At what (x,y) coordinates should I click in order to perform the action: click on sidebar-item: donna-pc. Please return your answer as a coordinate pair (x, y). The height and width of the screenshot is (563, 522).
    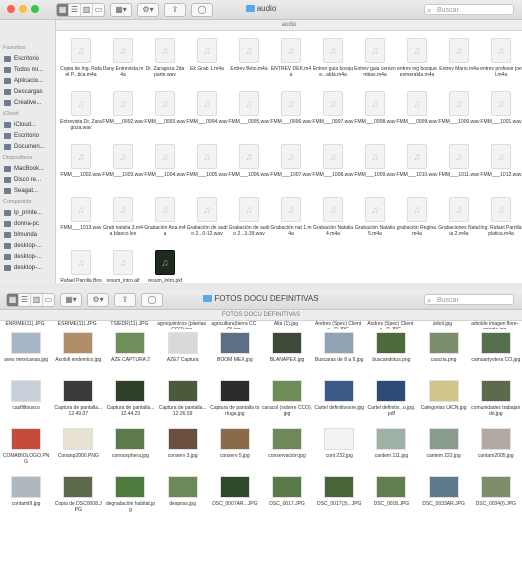
    Looking at the image, I should click on (27, 223).